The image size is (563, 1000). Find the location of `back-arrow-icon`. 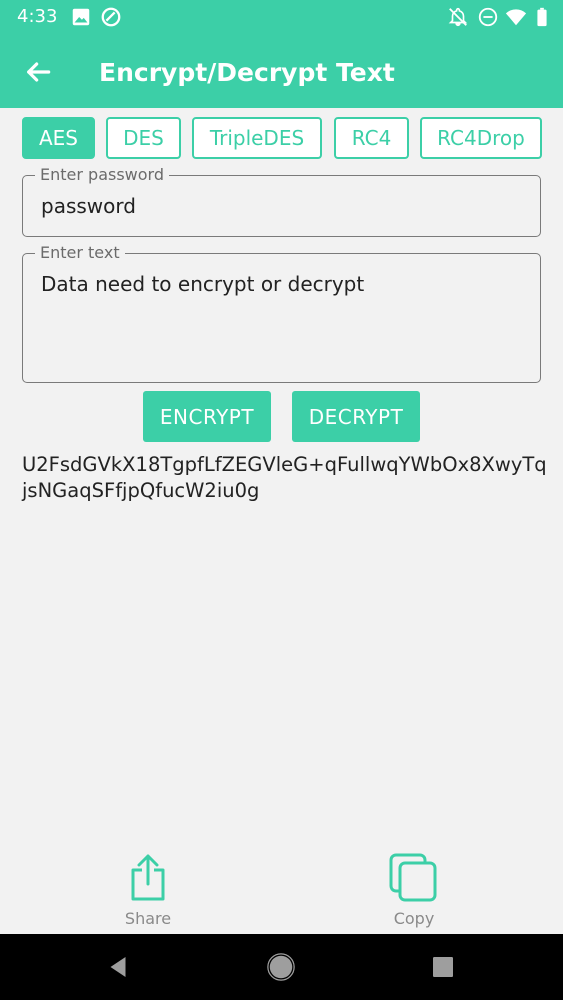

back-arrow-icon is located at coordinates (38, 72).